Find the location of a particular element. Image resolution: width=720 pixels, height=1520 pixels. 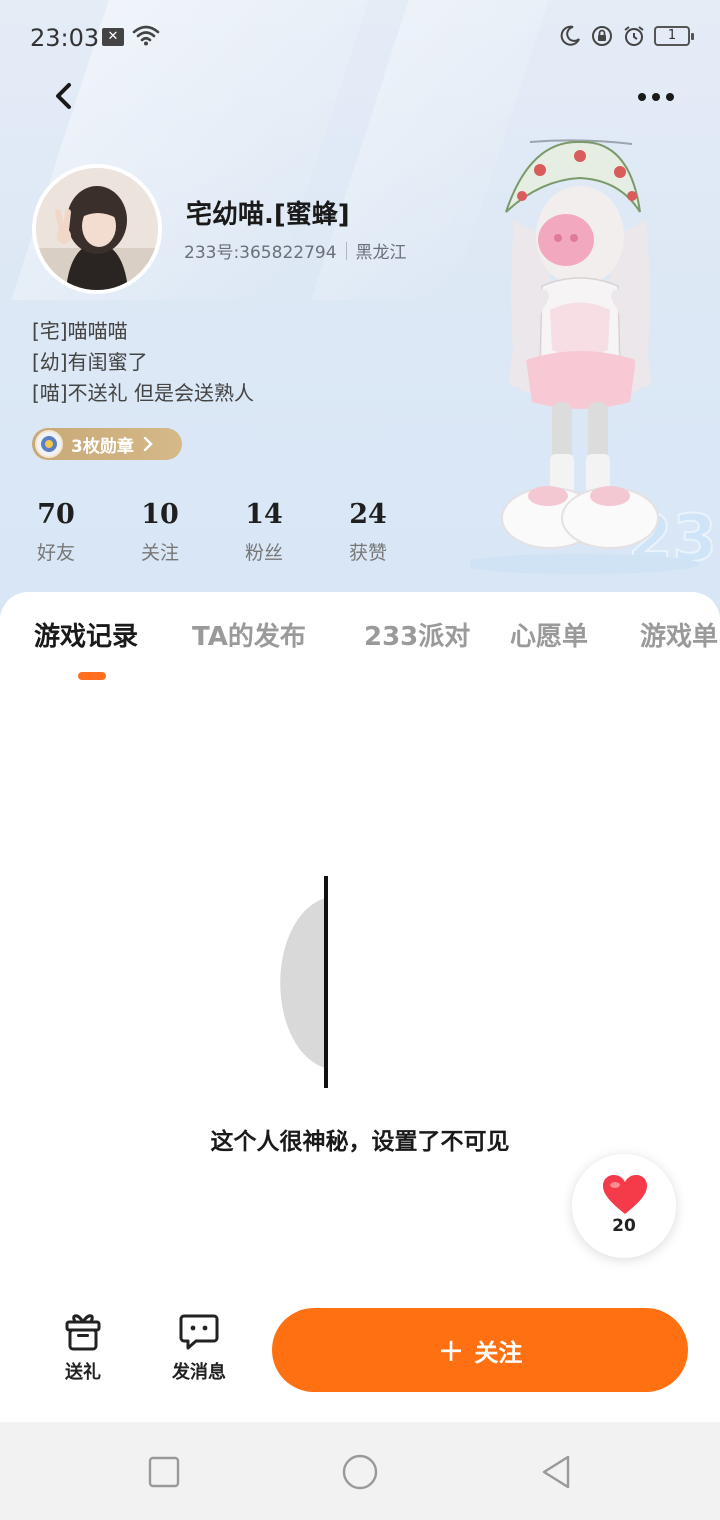

stat-following: 10 关注 is located at coordinates (160, 530).